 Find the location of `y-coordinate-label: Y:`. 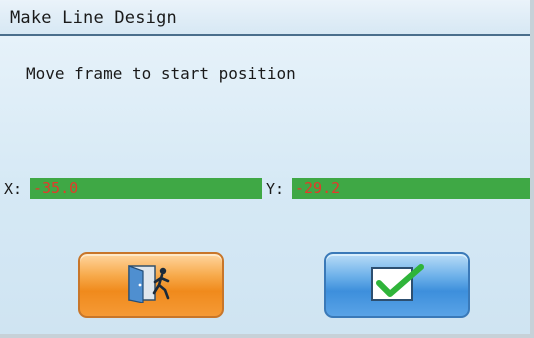

y-coordinate-label: Y: is located at coordinates (275, 189).